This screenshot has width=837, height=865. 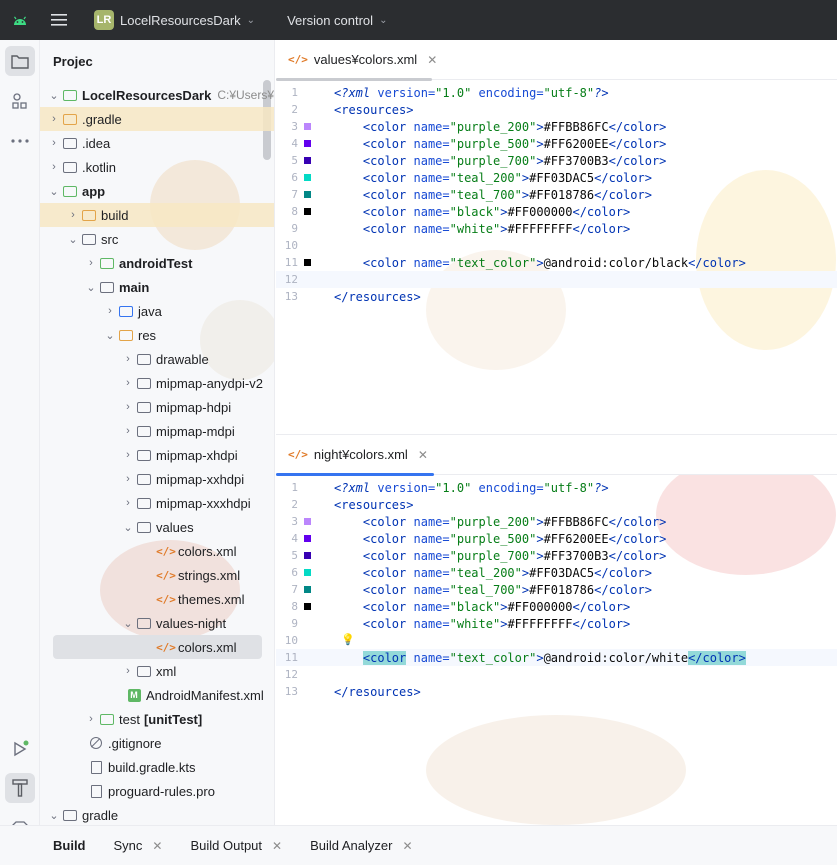 What do you see at coordinates (236, 845) in the screenshot?
I see `tab-build-output: Build Output ✕` at bounding box center [236, 845].